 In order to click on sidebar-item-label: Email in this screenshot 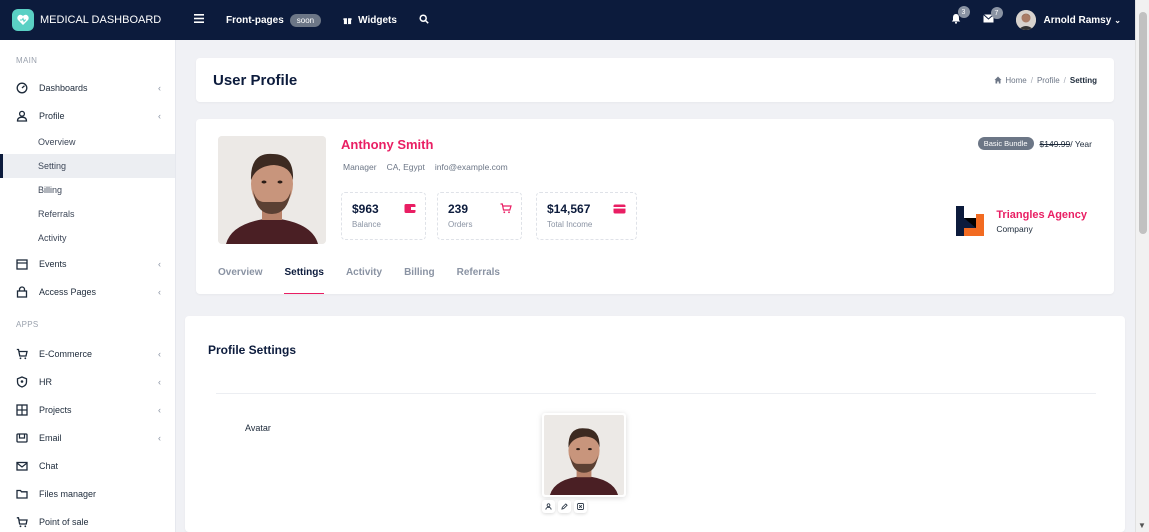, I will do `click(50, 438)`.